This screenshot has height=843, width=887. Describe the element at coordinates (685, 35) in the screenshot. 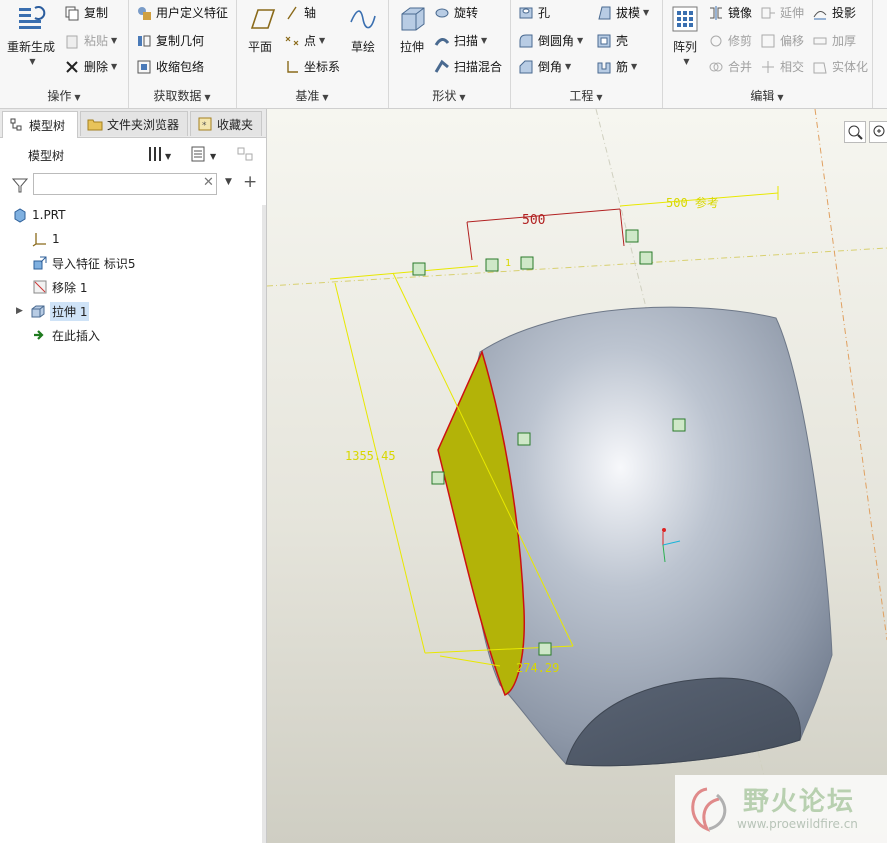

I see `pattern-button: 阵列 ▼` at that location.